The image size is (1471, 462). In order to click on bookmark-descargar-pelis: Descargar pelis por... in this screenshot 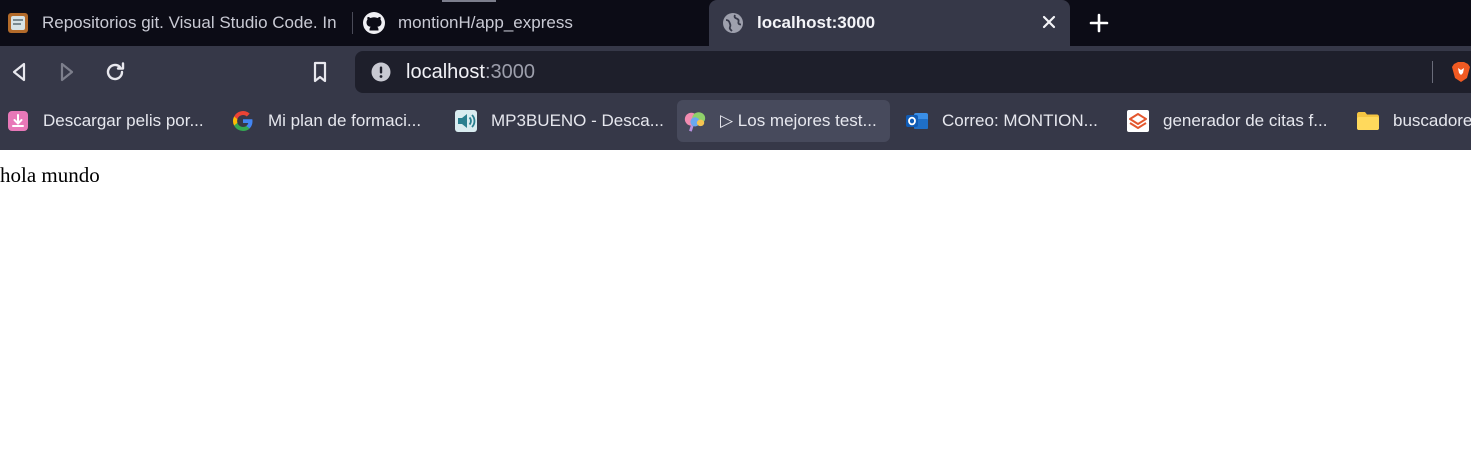, I will do `click(102, 121)`.